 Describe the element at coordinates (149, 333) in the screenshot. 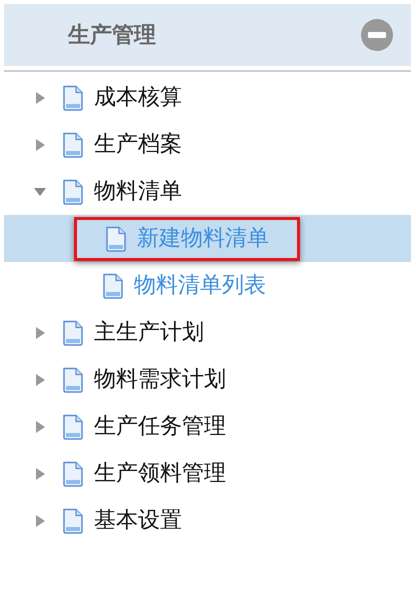

I see `tree-item-label: 主生产计划` at that location.